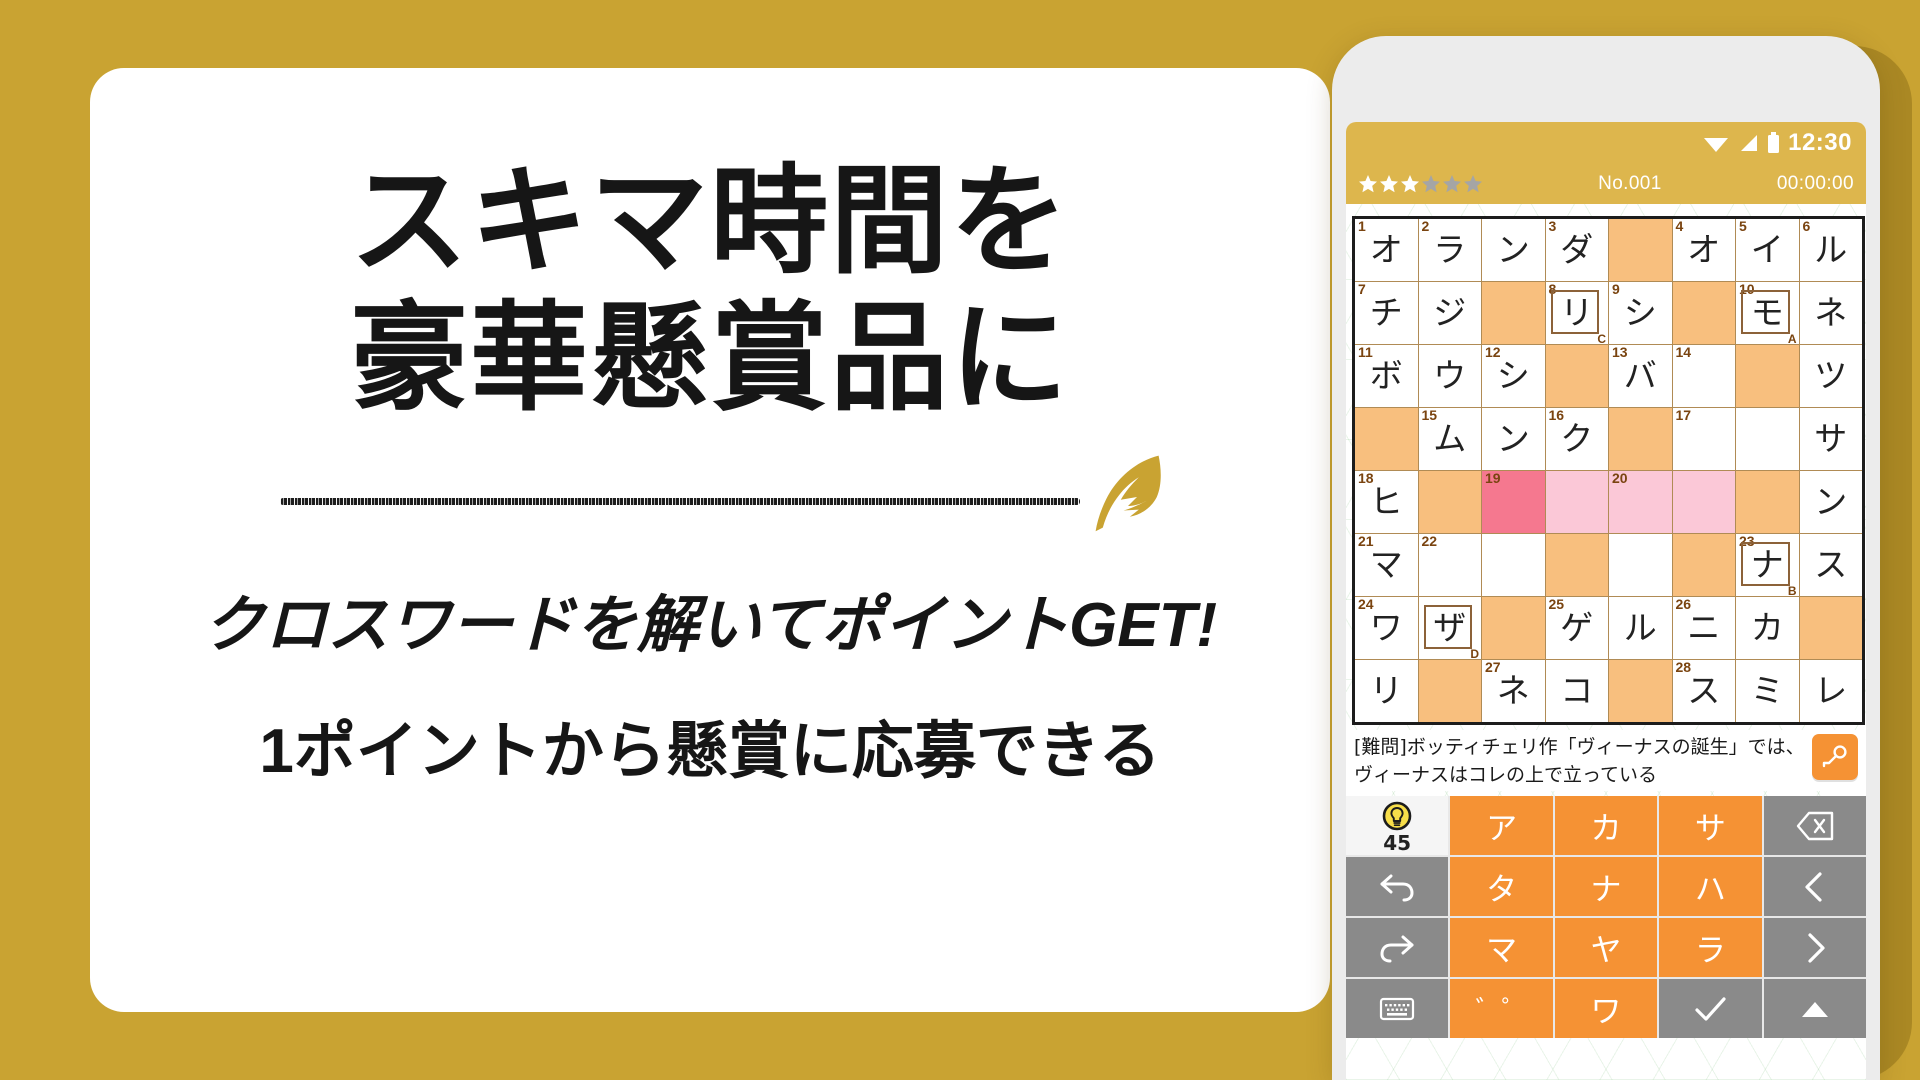 This screenshot has height=1080, width=1920. What do you see at coordinates (1576, 249) in the screenshot?
I see `crossword-cell: 3ダ` at bounding box center [1576, 249].